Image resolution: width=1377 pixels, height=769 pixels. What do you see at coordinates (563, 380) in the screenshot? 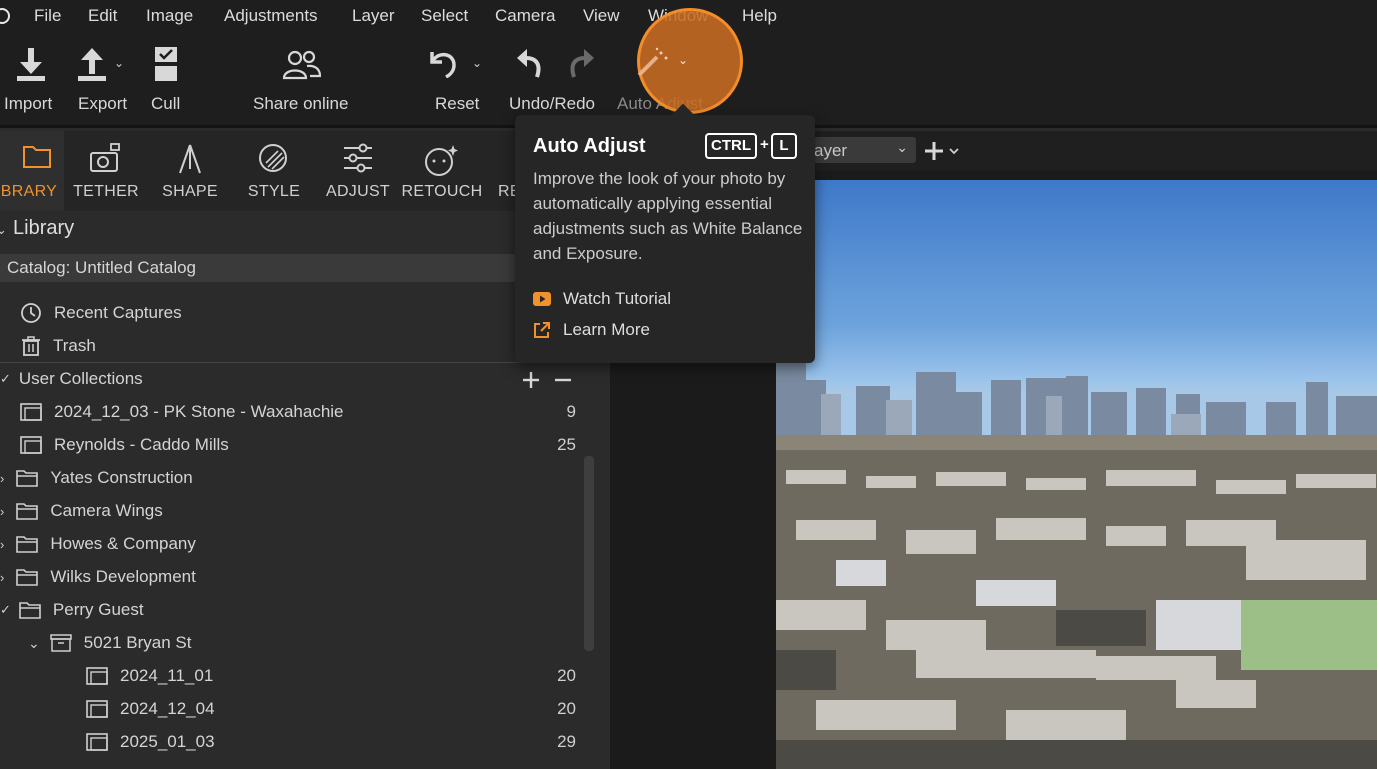
I see `remove-collection-icon` at bounding box center [563, 380].